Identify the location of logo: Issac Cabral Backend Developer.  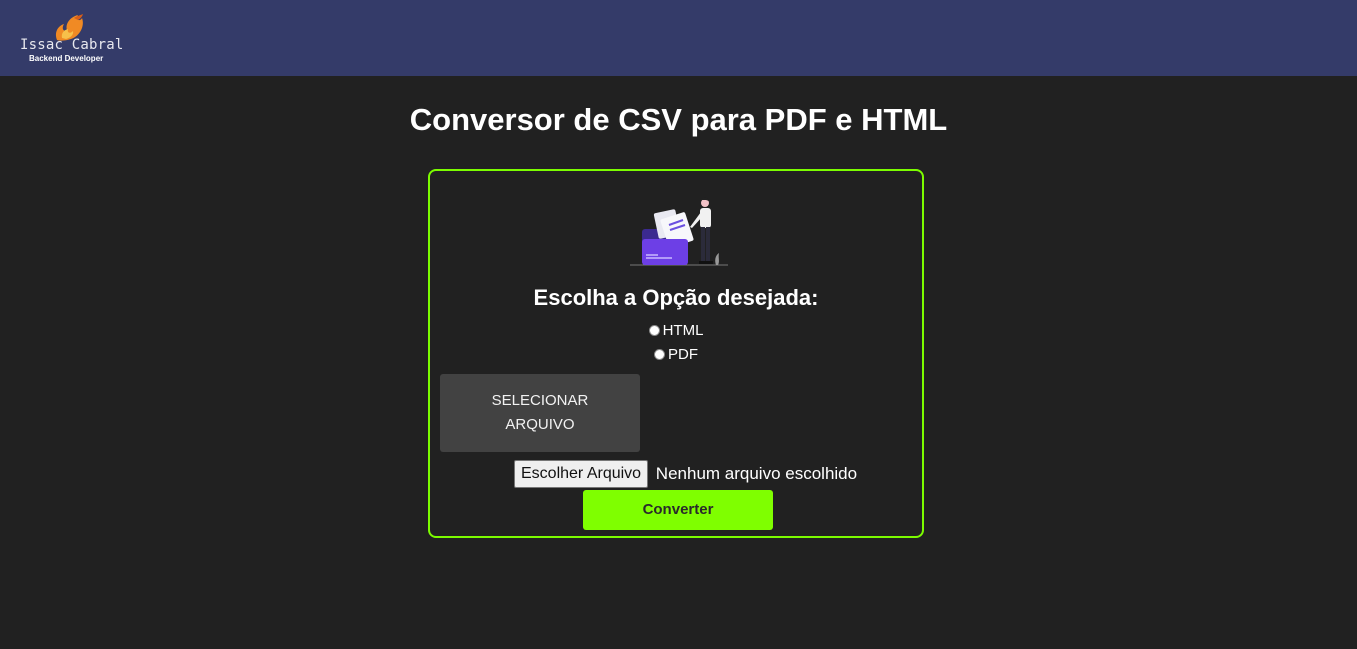
(78, 40).